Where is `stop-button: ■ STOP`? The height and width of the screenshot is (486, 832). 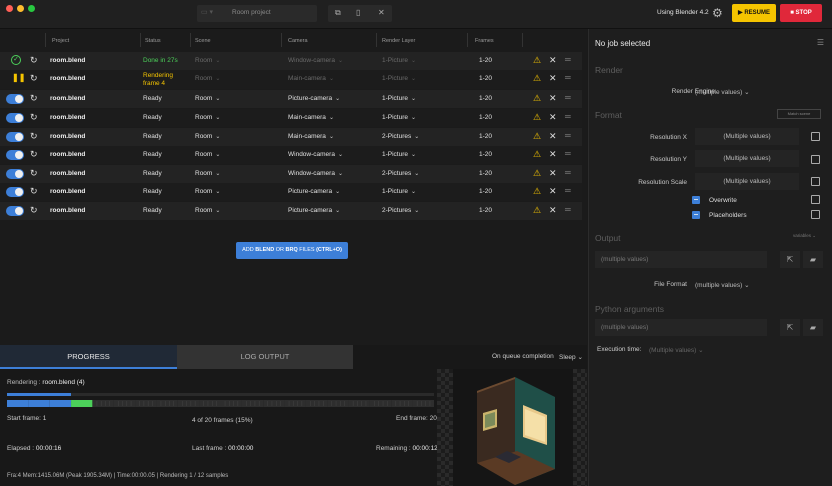 stop-button: ■ STOP is located at coordinates (801, 13).